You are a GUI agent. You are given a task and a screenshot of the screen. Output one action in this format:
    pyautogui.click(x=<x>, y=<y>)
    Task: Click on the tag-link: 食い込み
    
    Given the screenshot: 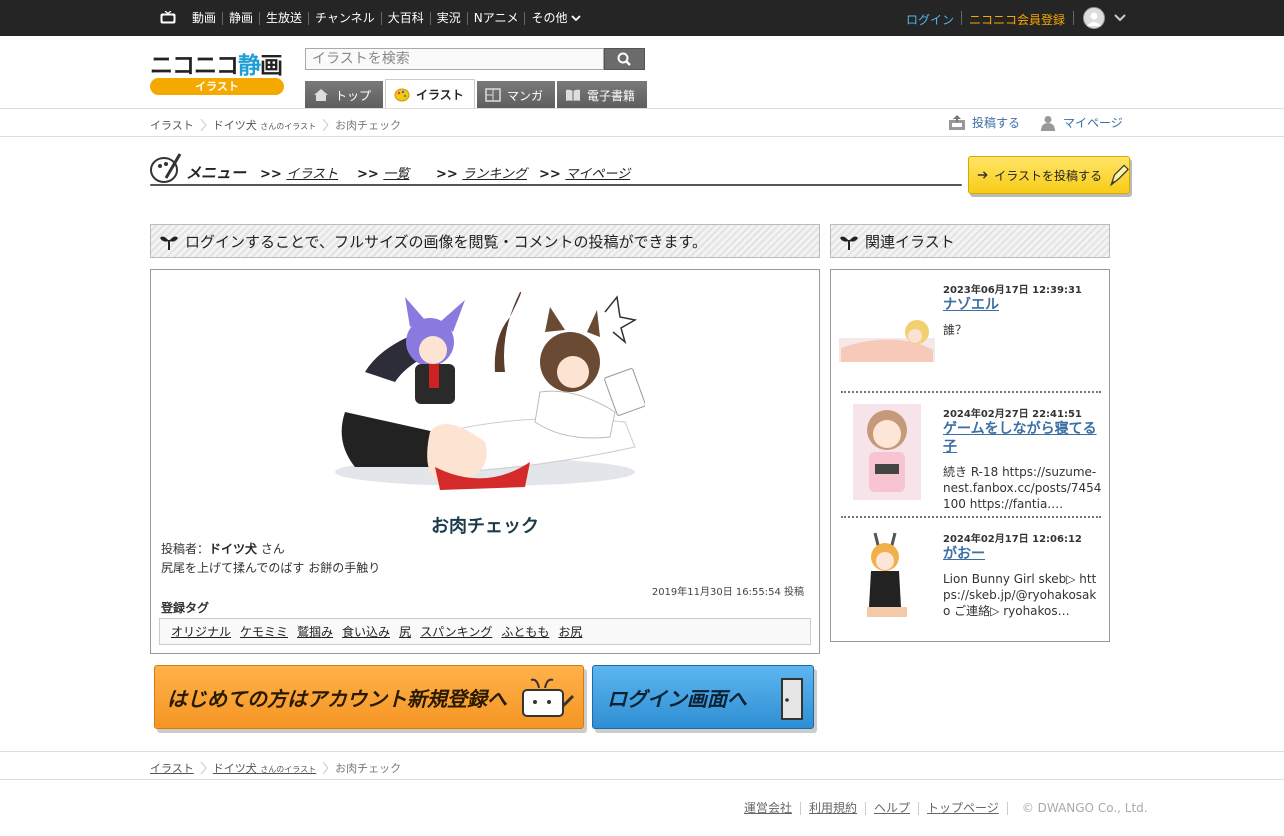 What is the action you would take?
    pyautogui.click(x=366, y=631)
    